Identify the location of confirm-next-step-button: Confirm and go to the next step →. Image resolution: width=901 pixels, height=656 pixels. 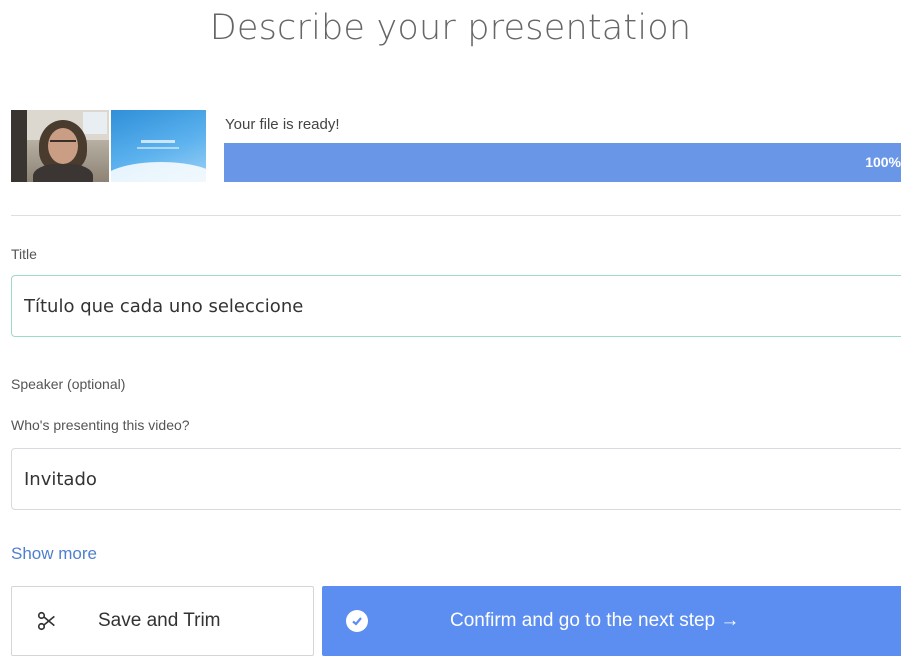
(611, 621).